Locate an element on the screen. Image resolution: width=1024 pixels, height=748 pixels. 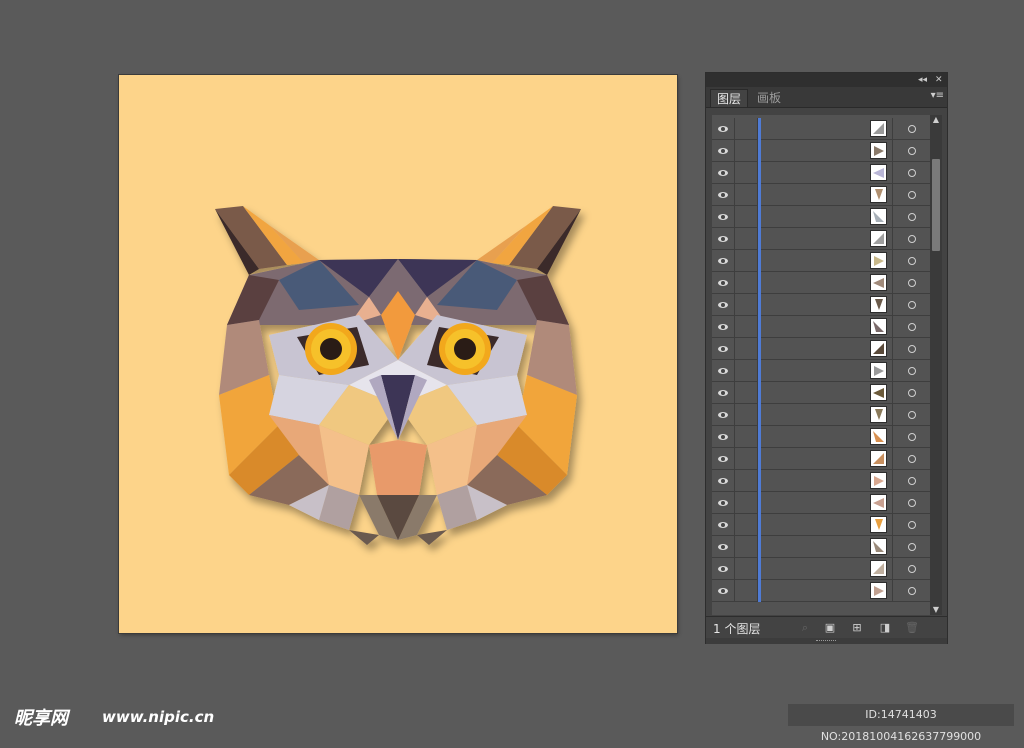
locate-object-icon: ⌕ is located at coordinates (805, 627).